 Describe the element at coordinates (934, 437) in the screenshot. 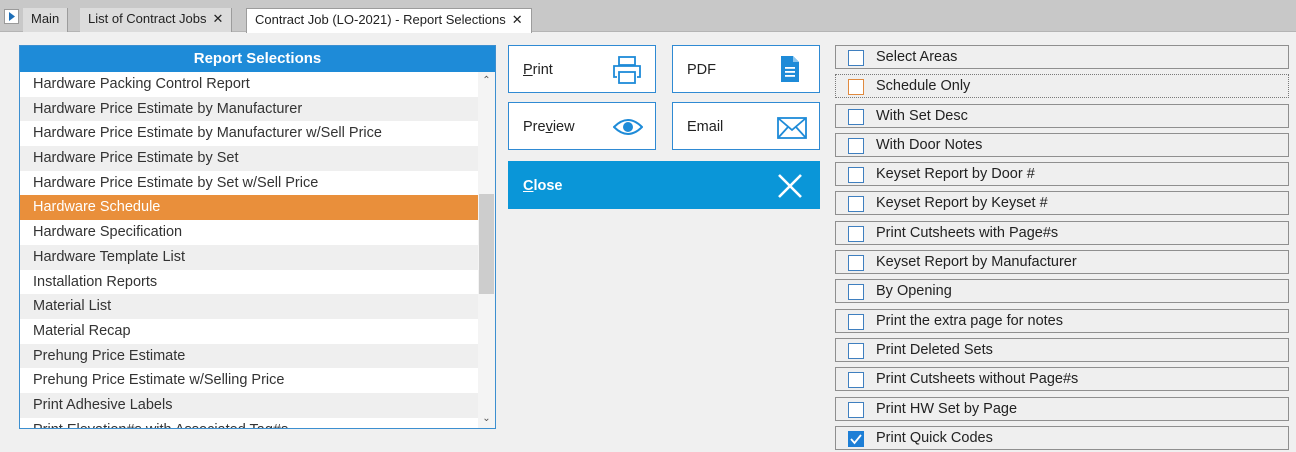

I see `option-label: Print Quick Codes` at that location.